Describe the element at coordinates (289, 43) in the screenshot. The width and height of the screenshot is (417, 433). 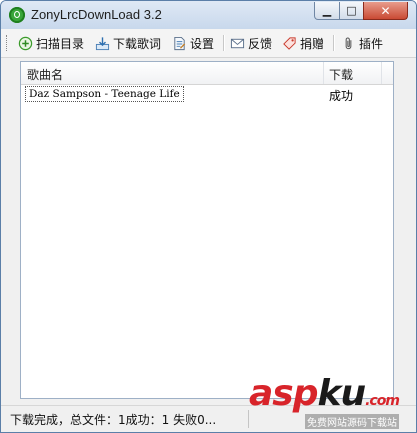
I see `tag-icon` at that location.